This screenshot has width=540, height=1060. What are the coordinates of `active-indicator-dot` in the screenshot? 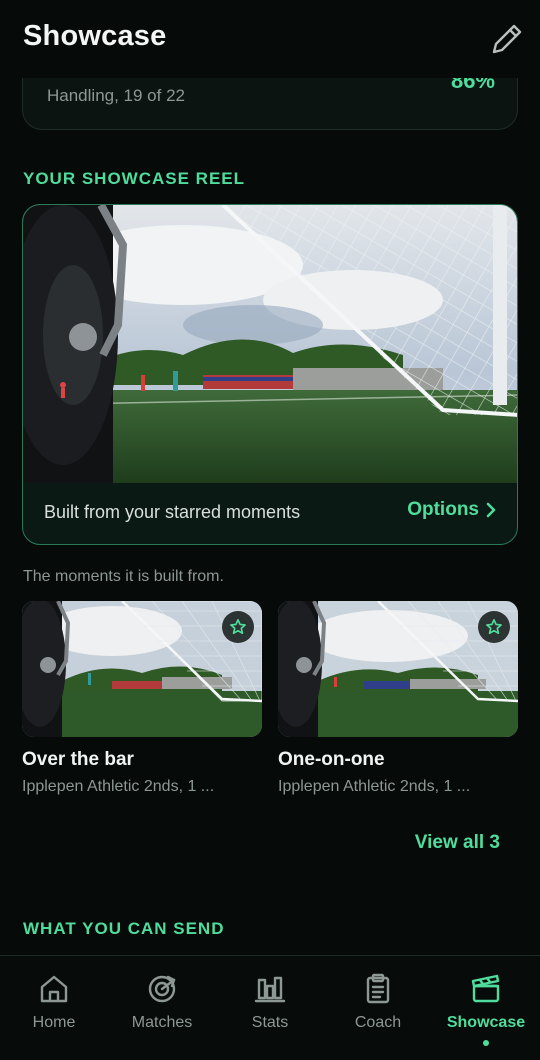 It's located at (486, 1043).